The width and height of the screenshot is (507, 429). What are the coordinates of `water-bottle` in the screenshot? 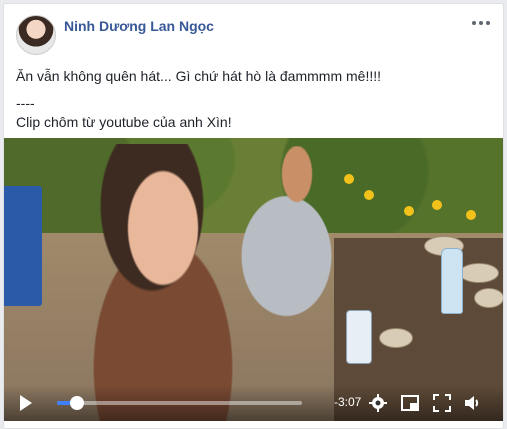 It's located at (452, 281).